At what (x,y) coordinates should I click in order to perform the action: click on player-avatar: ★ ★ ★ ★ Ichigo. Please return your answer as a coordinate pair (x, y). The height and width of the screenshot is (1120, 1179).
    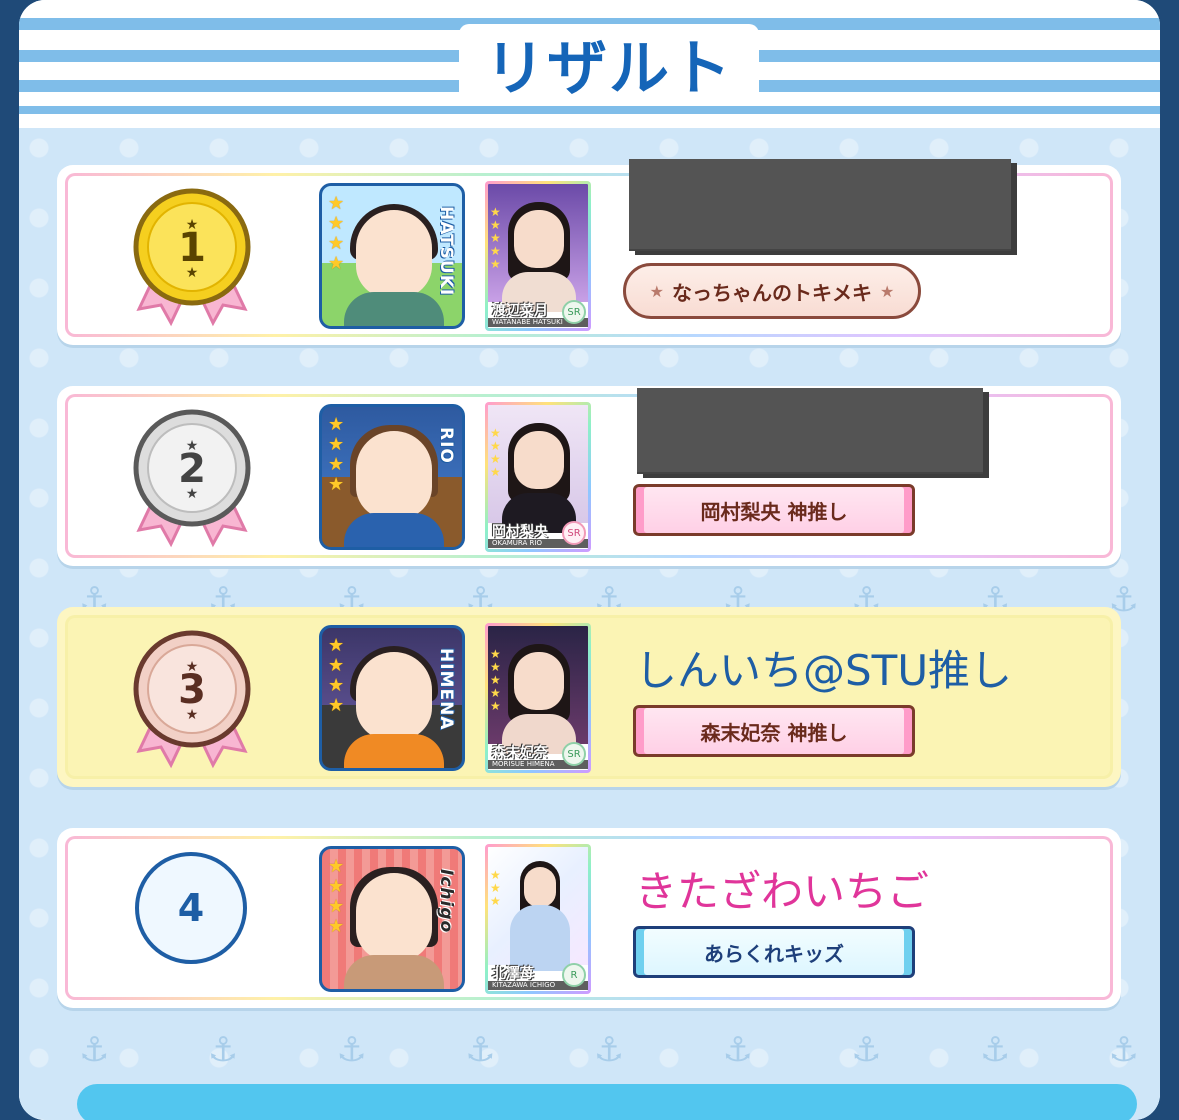
    Looking at the image, I should click on (392, 919).